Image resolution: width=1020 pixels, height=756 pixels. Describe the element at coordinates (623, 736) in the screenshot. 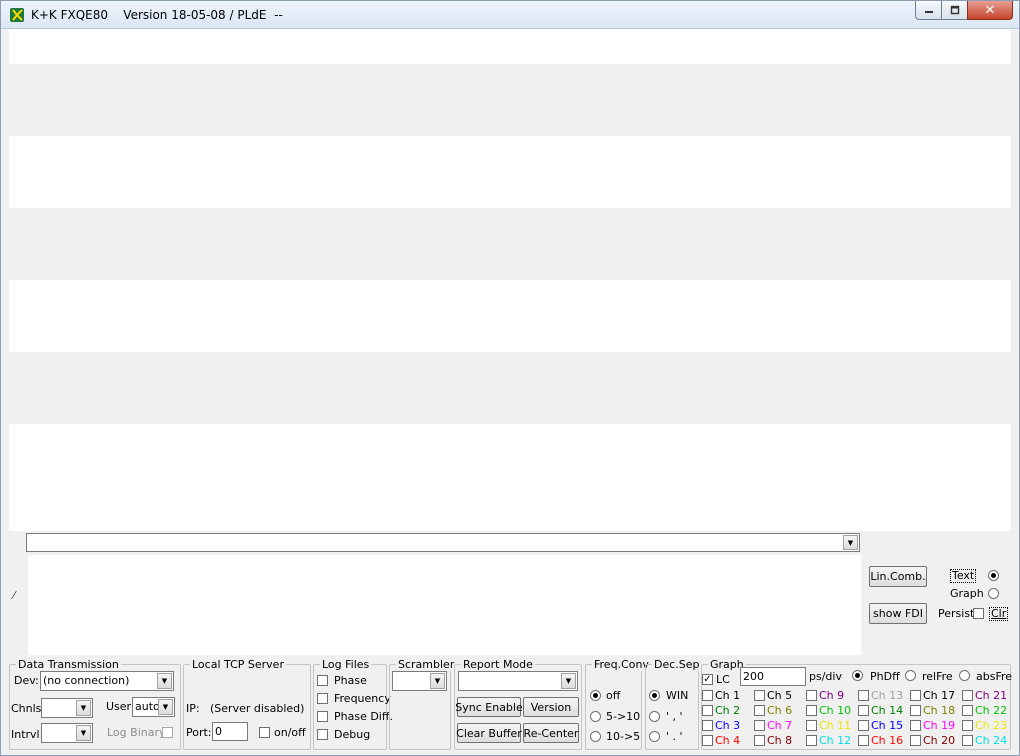

I see `freq-conv-10to5-label: 10->5` at that location.